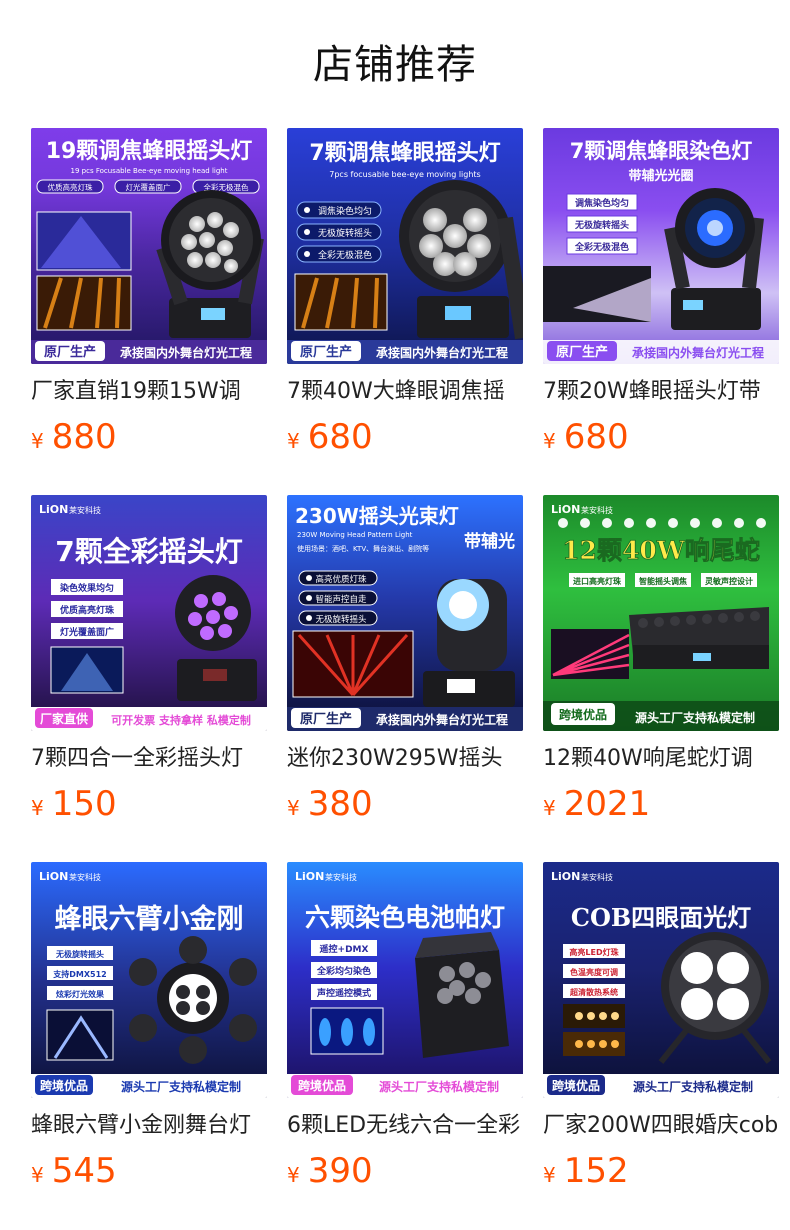 This screenshot has height=1230, width=790. Describe the element at coordinates (338, 598) in the screenshot. I see `feature-tags: 高亮优质灯珠 智能声控自走 无极旋转摇头` at that location.